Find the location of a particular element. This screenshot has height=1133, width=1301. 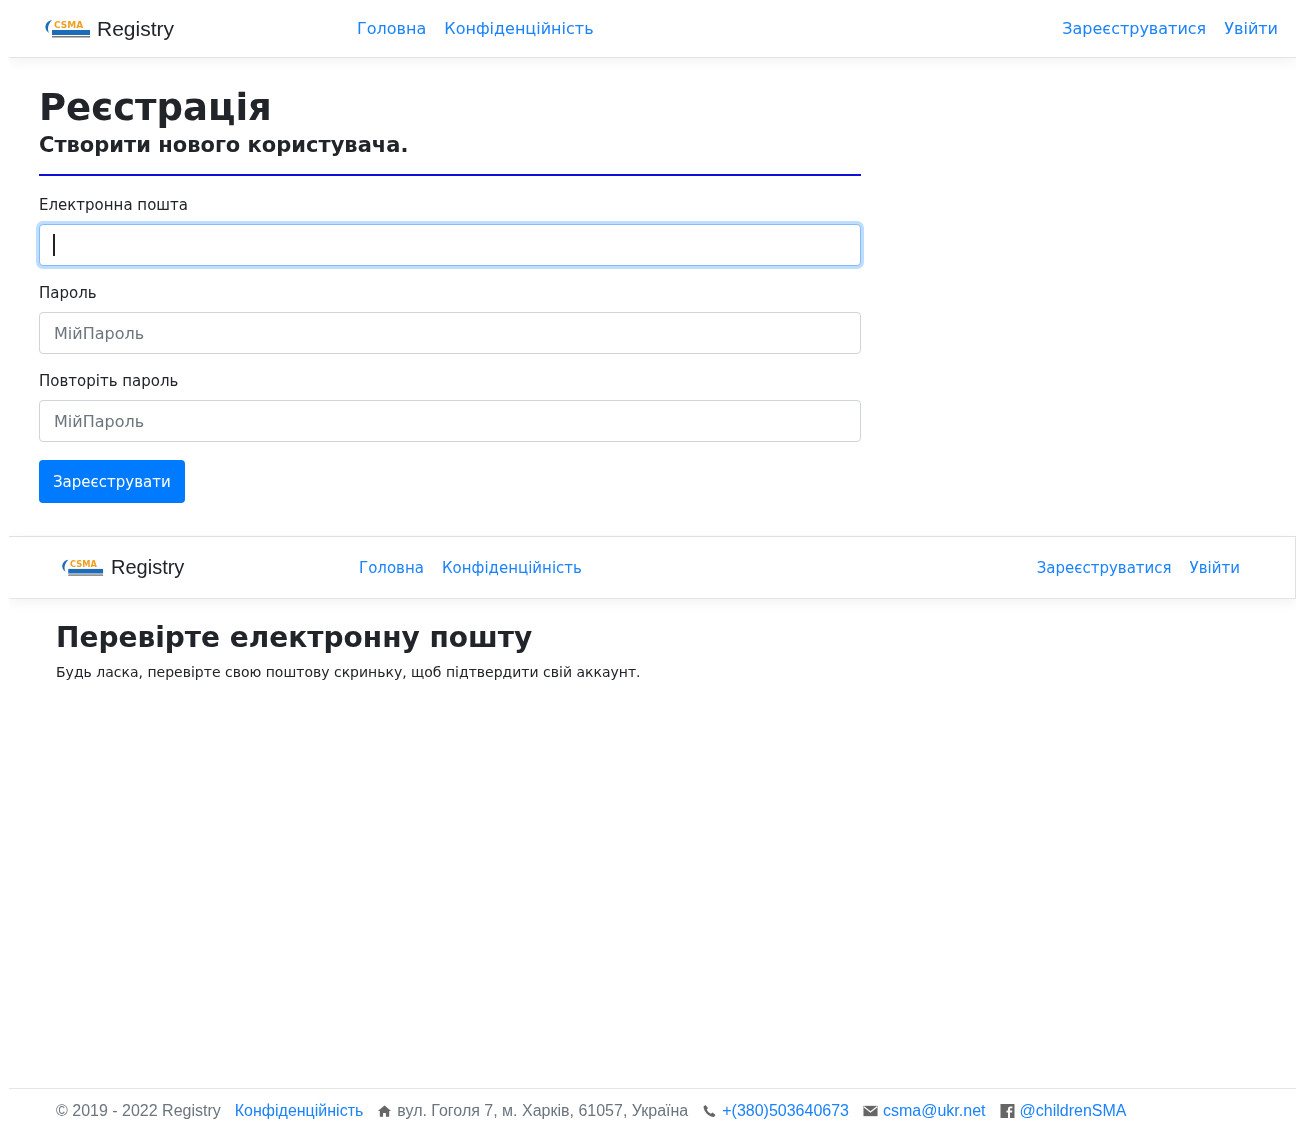

contact-link: +(380)503640673 is located at coordinates (785, 1111).